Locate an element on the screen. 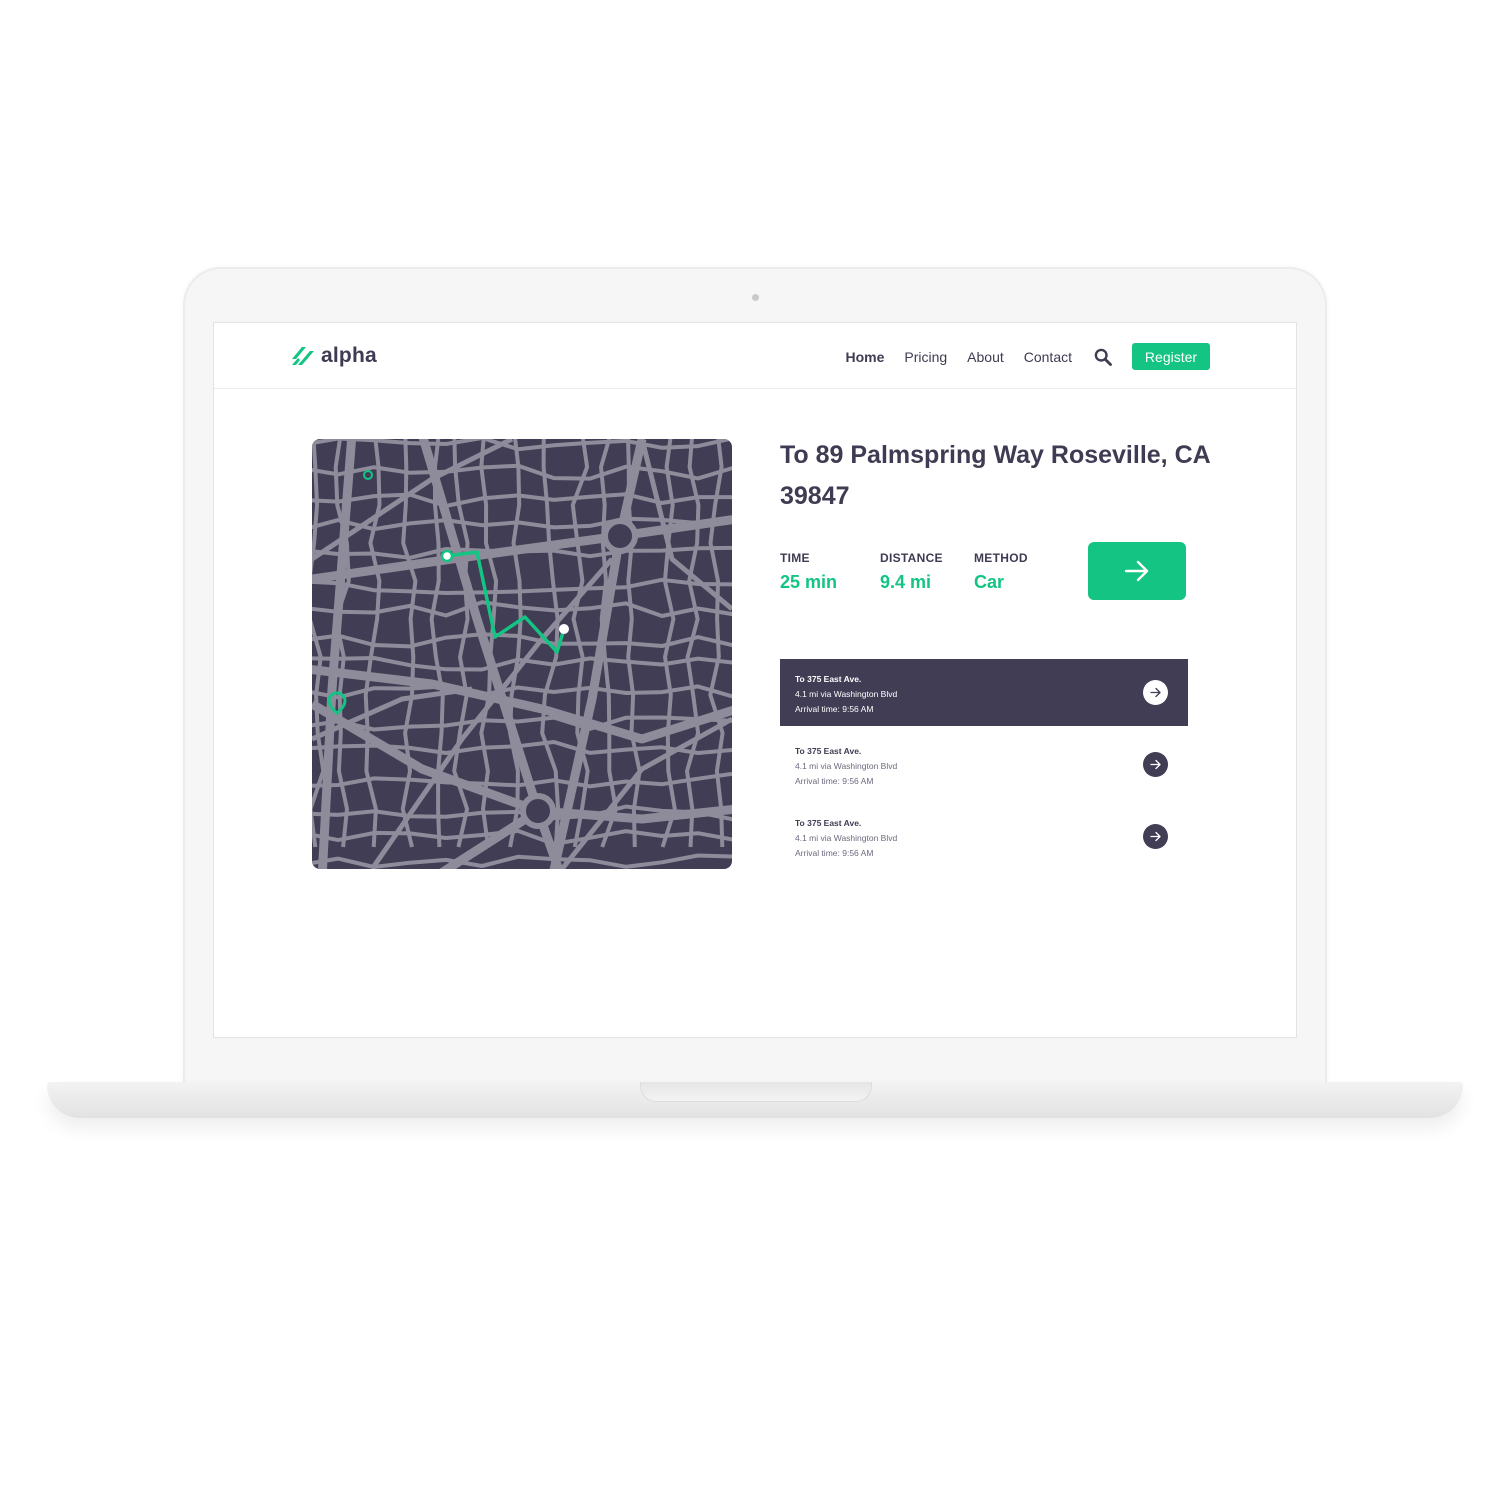 The width and height of the screenshot is (1500, 1500). search-icon is located at coordinates (1103, 357).